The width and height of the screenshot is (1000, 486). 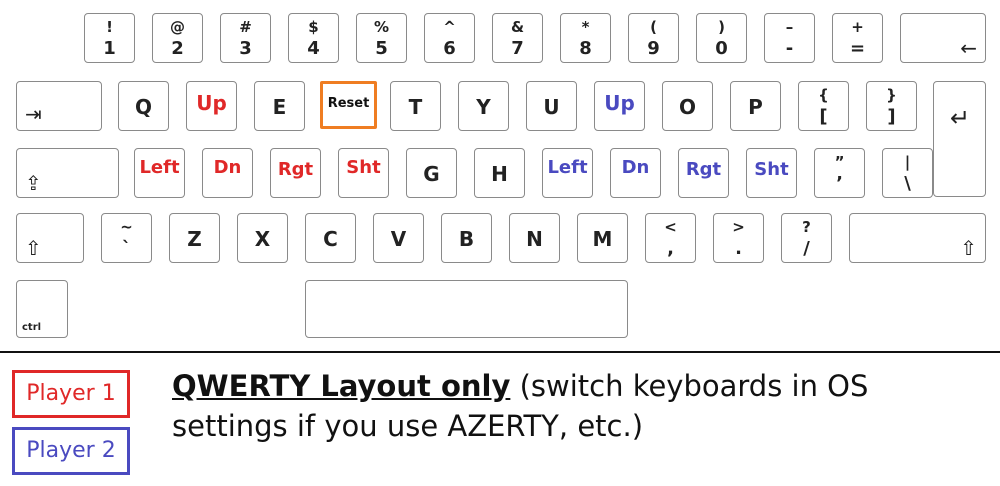 What do you see at coordinates (755, 106) in the screenshot?
I see `key-p: P` at bounding box center [755, 106].